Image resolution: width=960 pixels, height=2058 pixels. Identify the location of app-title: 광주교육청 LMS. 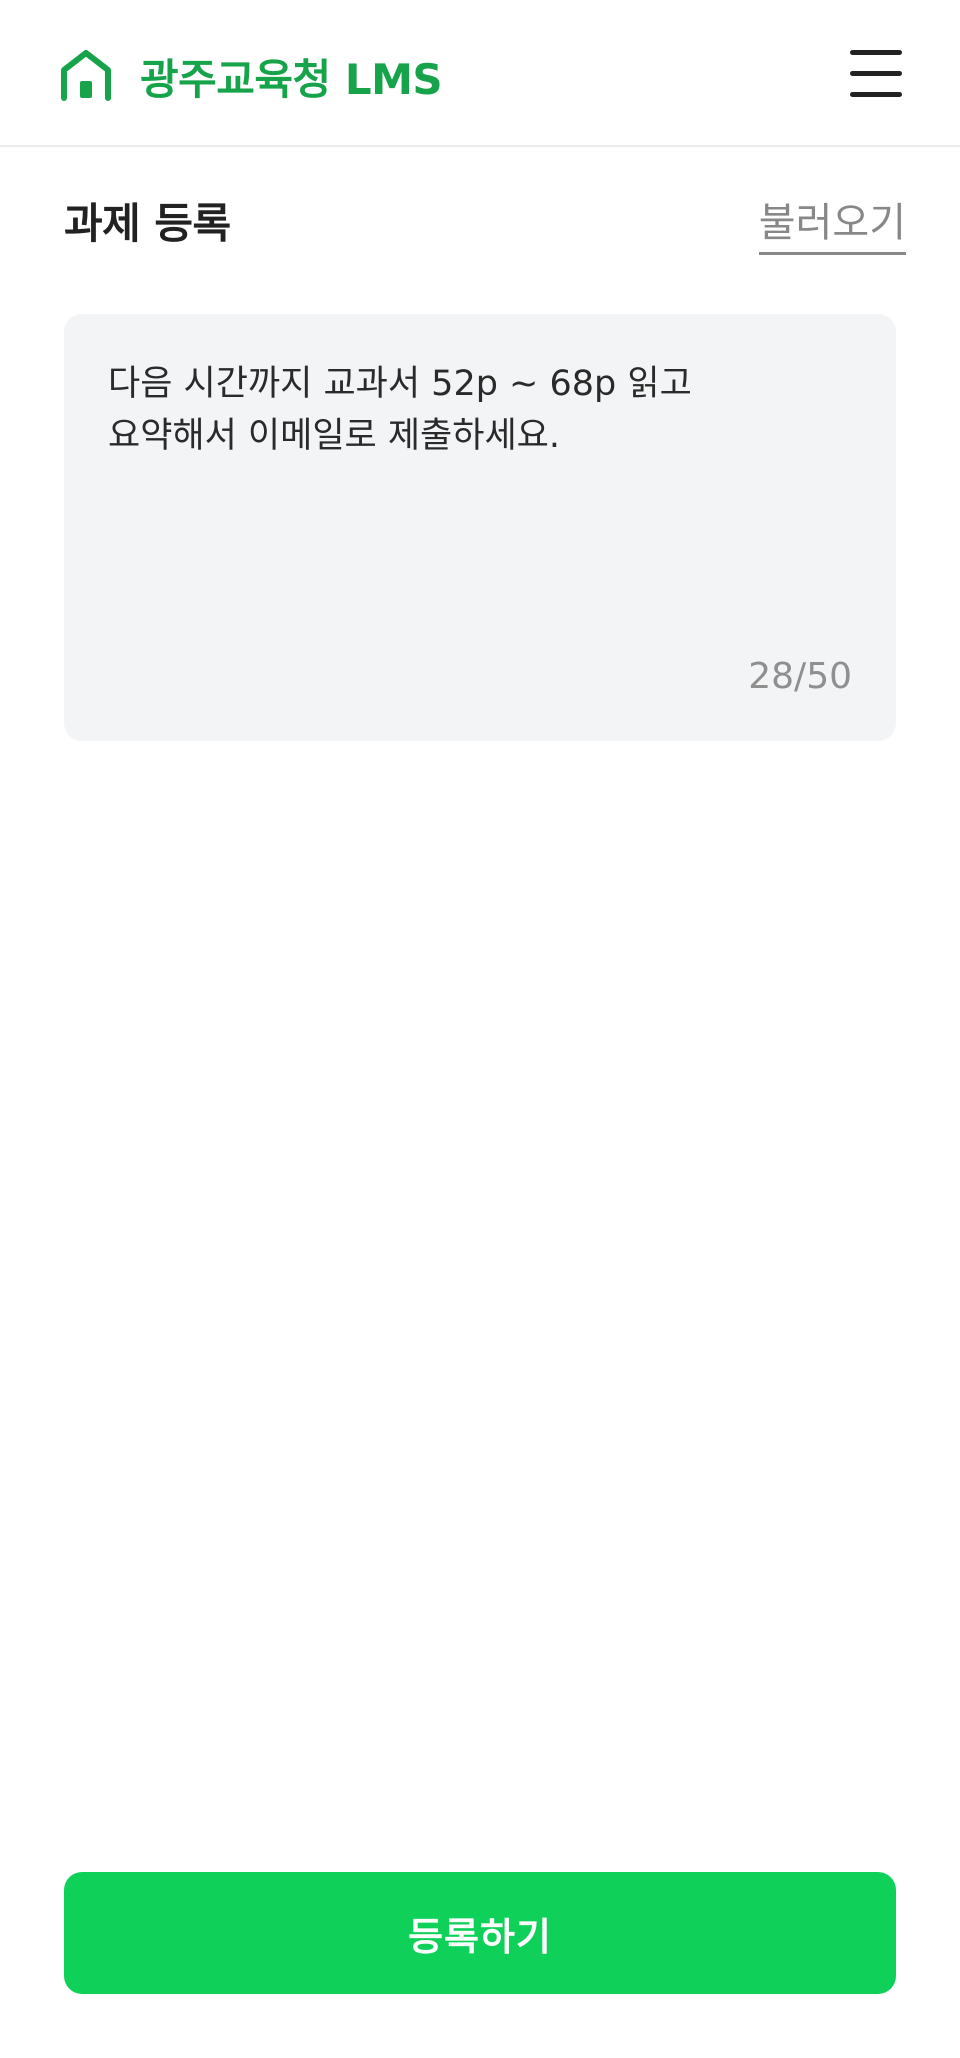
(291, 79).